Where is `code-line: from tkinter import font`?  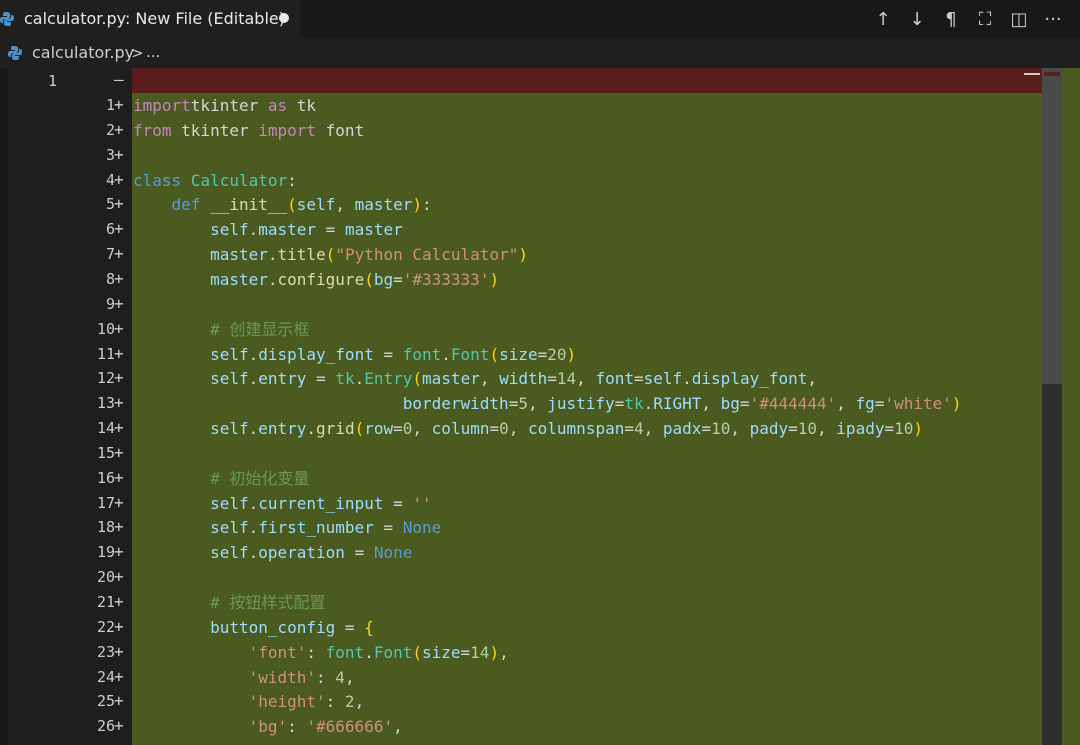 code-line: from tkinter import font is located at coordinates (248, 130).